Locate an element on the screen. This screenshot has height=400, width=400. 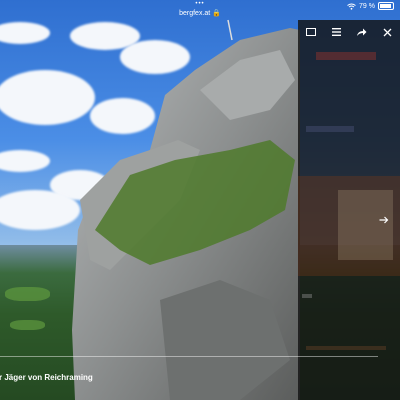
photo-caption: r Jäger von Reichraming is located at coordinates (46, 377).